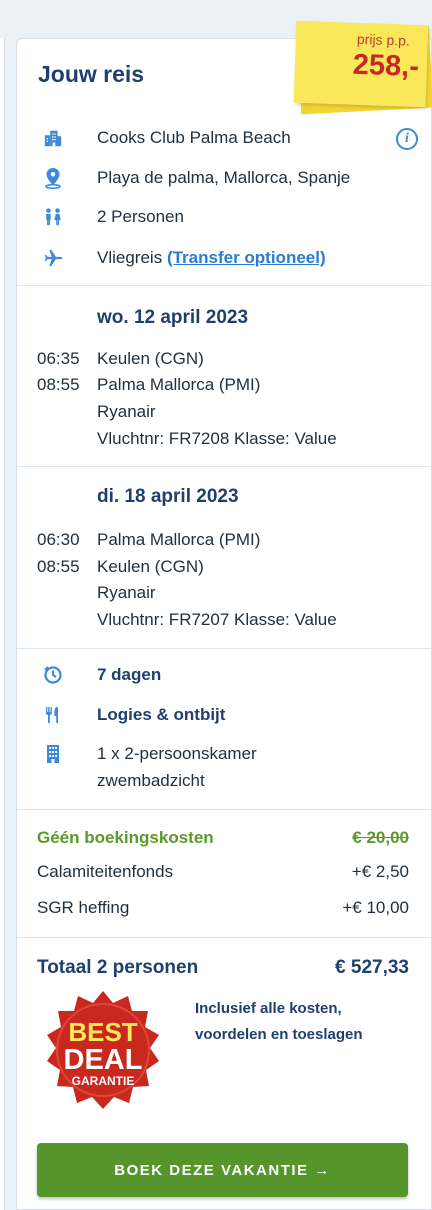 The width and height of the screenshot is (432, 1210). I want to click on outbound-departure-time: 06:35, so click(58, 358).